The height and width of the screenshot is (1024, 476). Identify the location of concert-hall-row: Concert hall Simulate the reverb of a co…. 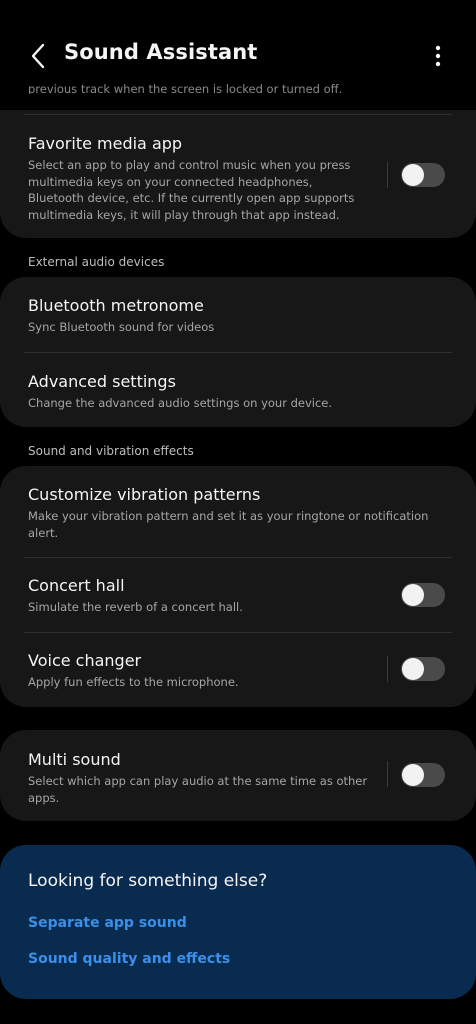
(238, 595).